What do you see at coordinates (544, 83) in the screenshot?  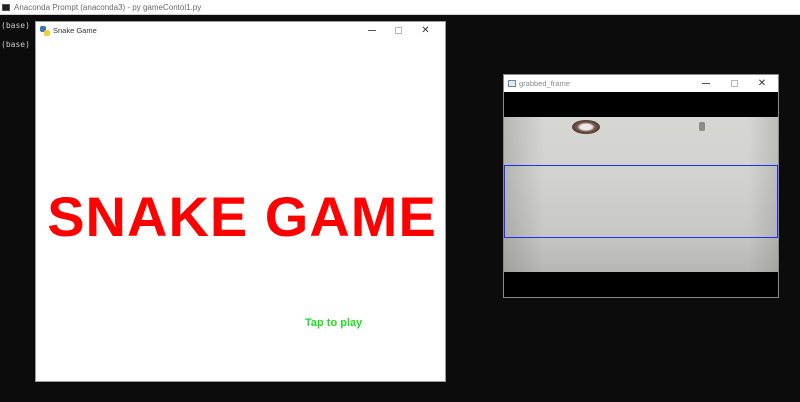 I see `frame-window-title: grabbed_frame` at bounding box center [544, 83].